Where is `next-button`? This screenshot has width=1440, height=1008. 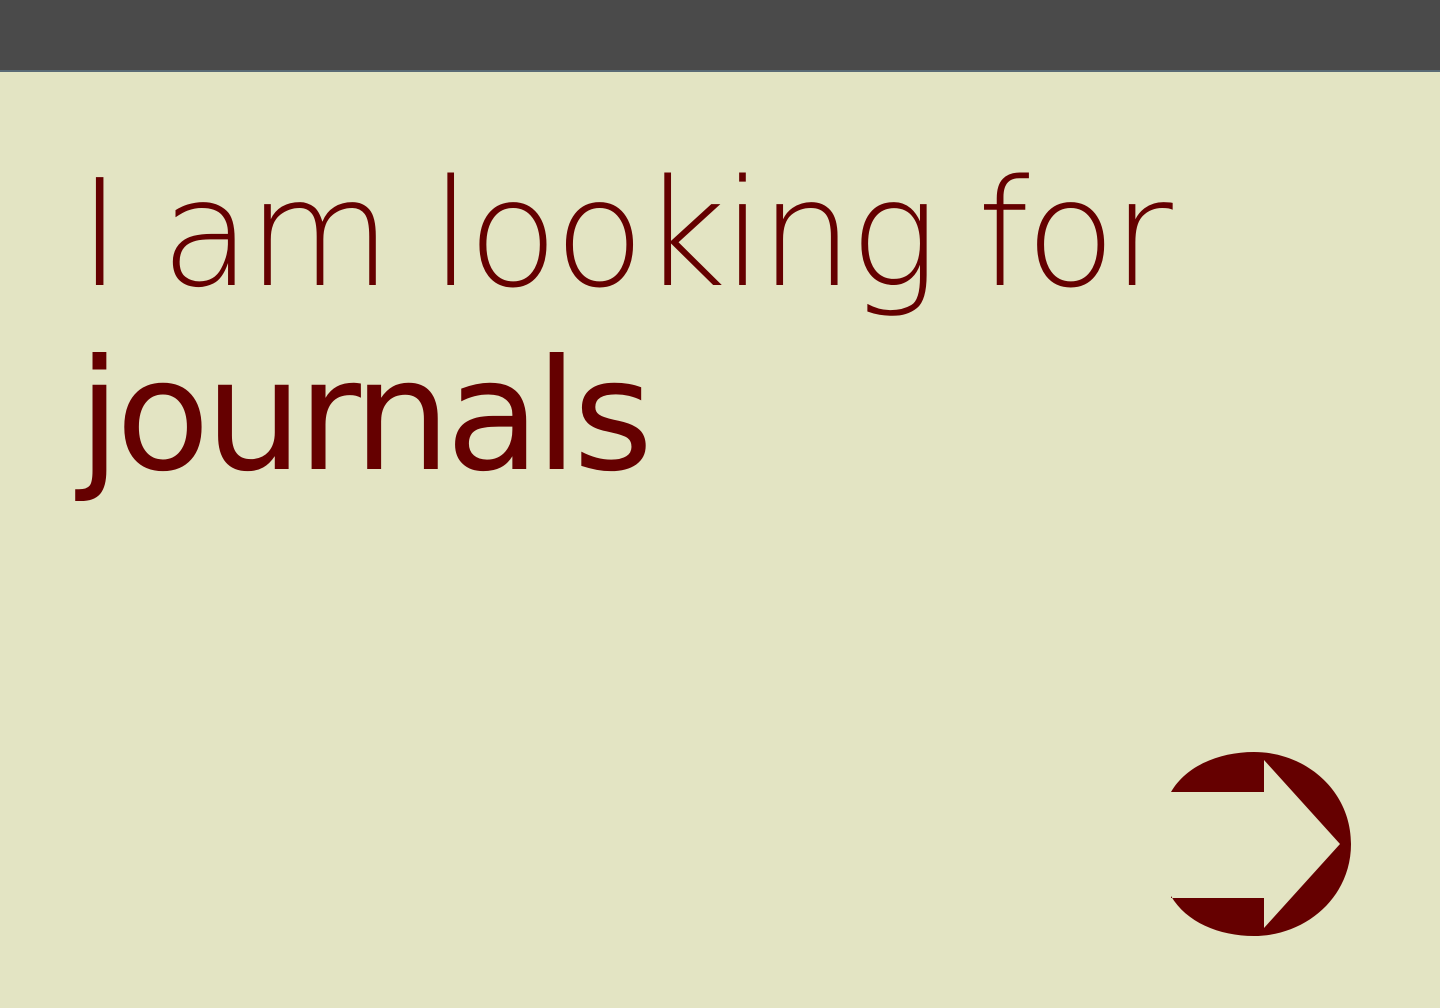
next-button is located at coordinates (1263, 844).